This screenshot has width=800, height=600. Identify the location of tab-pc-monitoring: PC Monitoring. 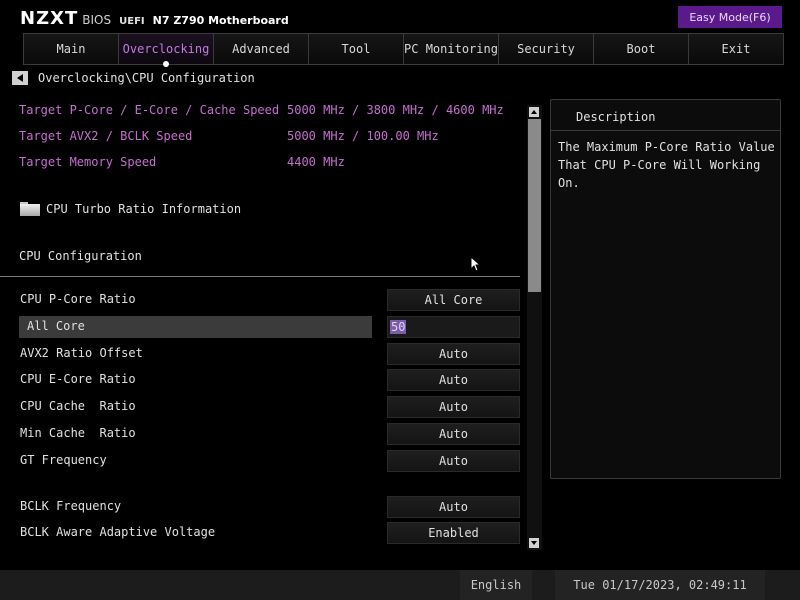
(450, 49).